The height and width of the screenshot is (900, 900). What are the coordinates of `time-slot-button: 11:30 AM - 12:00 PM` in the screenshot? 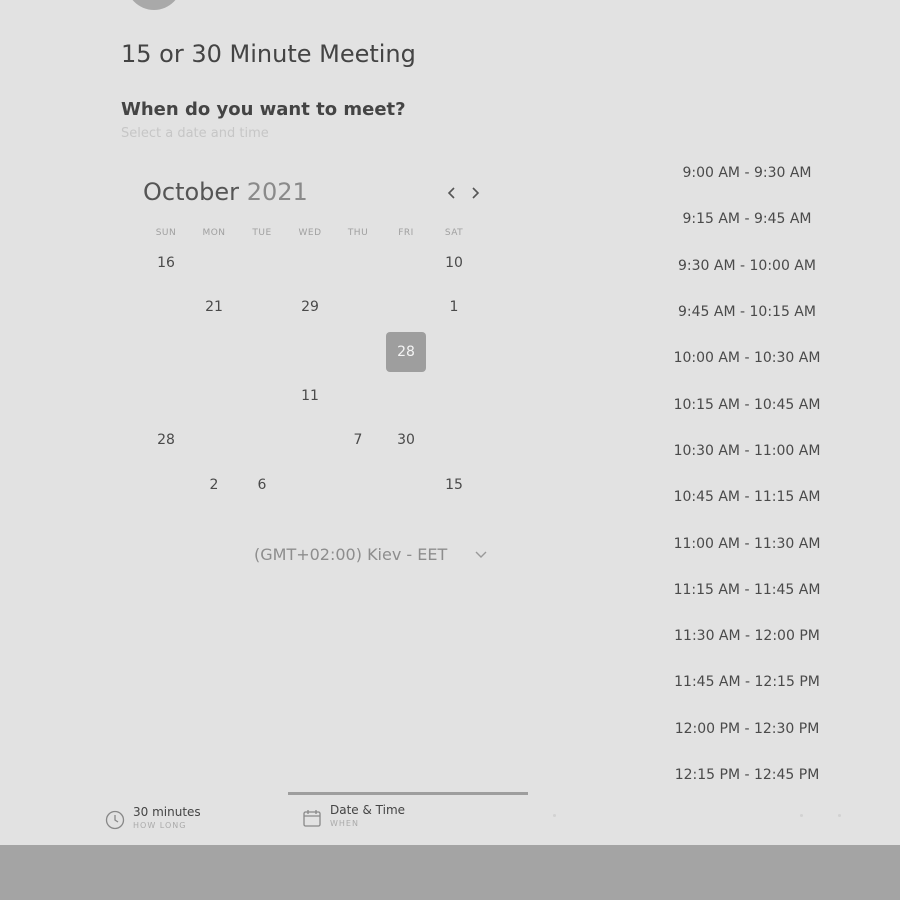 It's located at (747, 636).